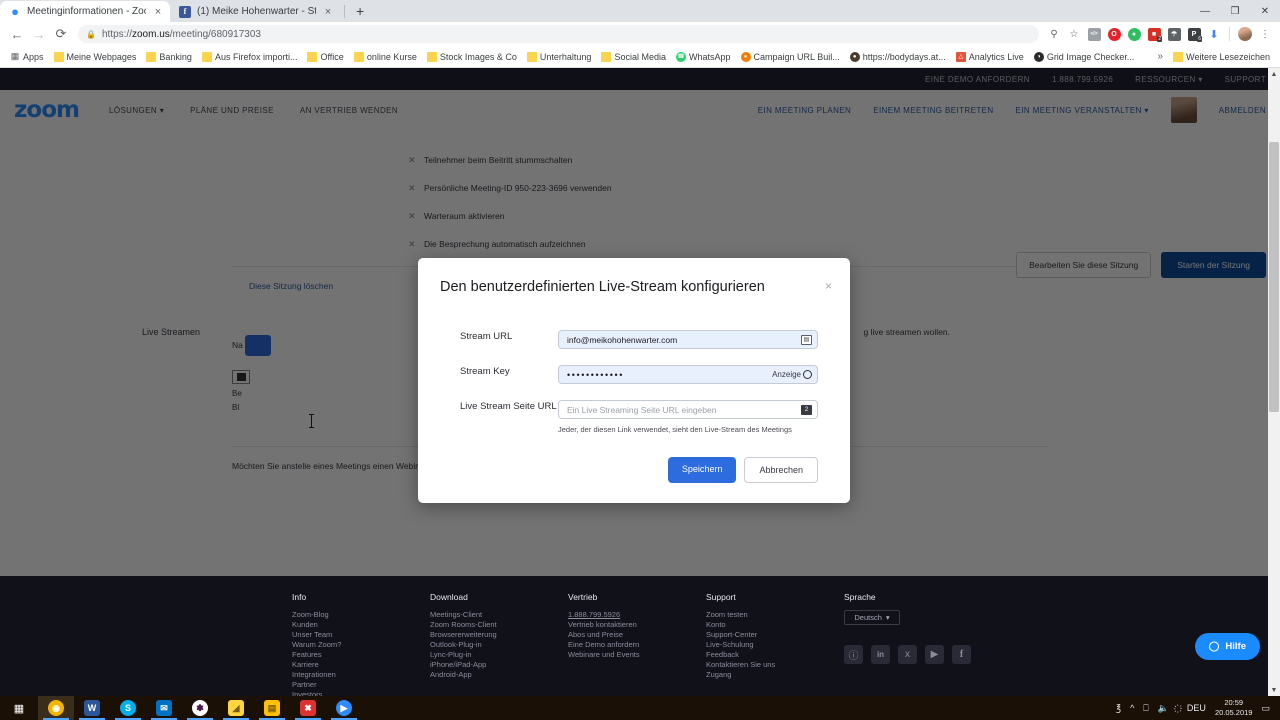 The width and height of the screenshot is (1280, 720). Describe the element at coordinates (85, 11) in the screenshot. I see `browser-tab-zoom: ● Meetinginformationen - Zoom ×` at that location.